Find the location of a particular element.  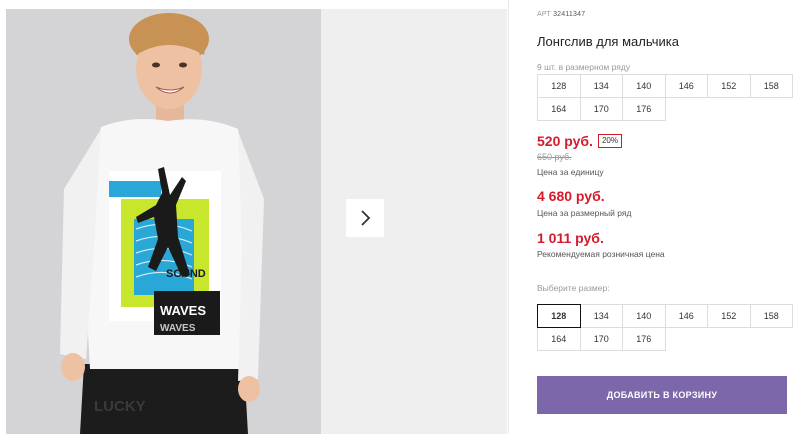

retail-price-label: Рекомендуемая розничная цена is located at coordinates (601, 254).